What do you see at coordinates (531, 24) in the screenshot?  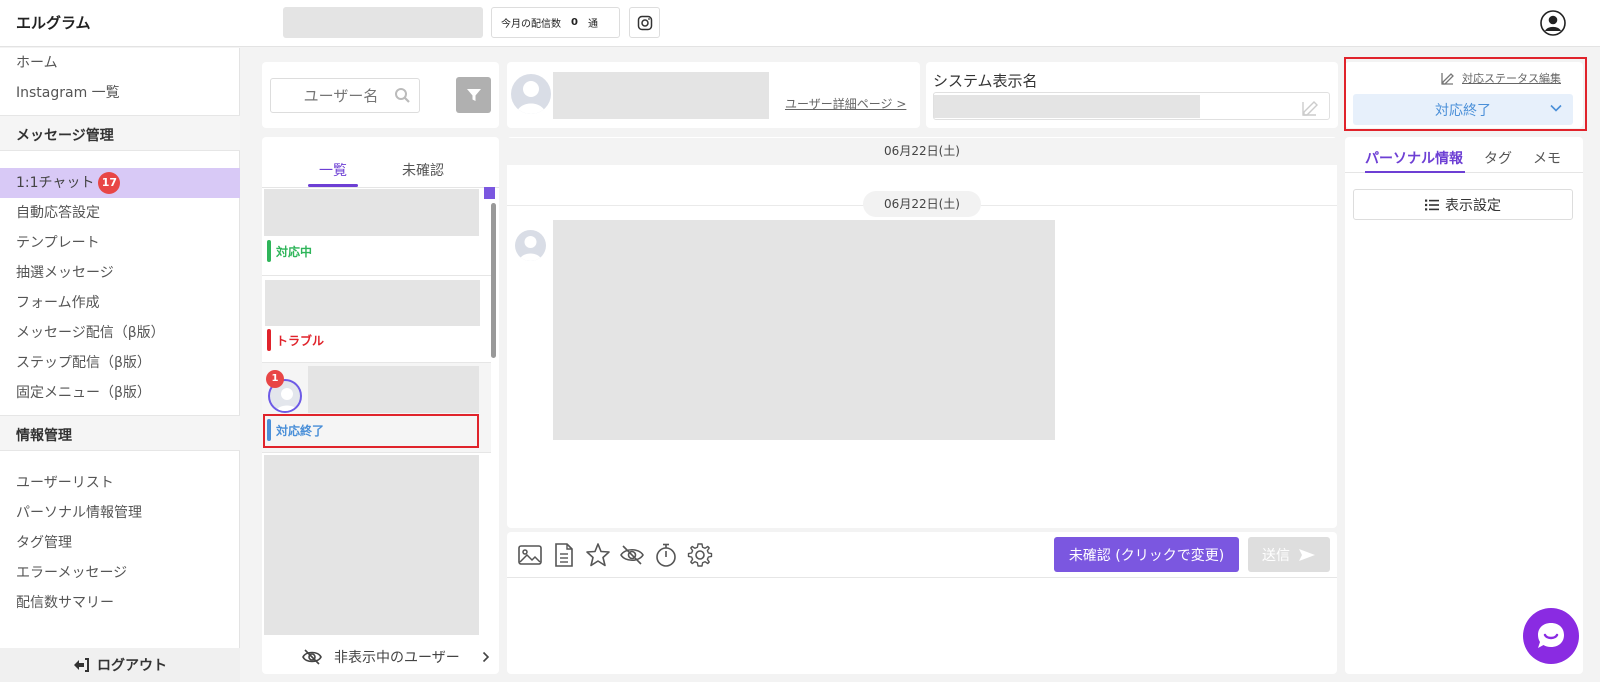 I see `count-label: 今月の配信数` at bounding box center [531, 24].